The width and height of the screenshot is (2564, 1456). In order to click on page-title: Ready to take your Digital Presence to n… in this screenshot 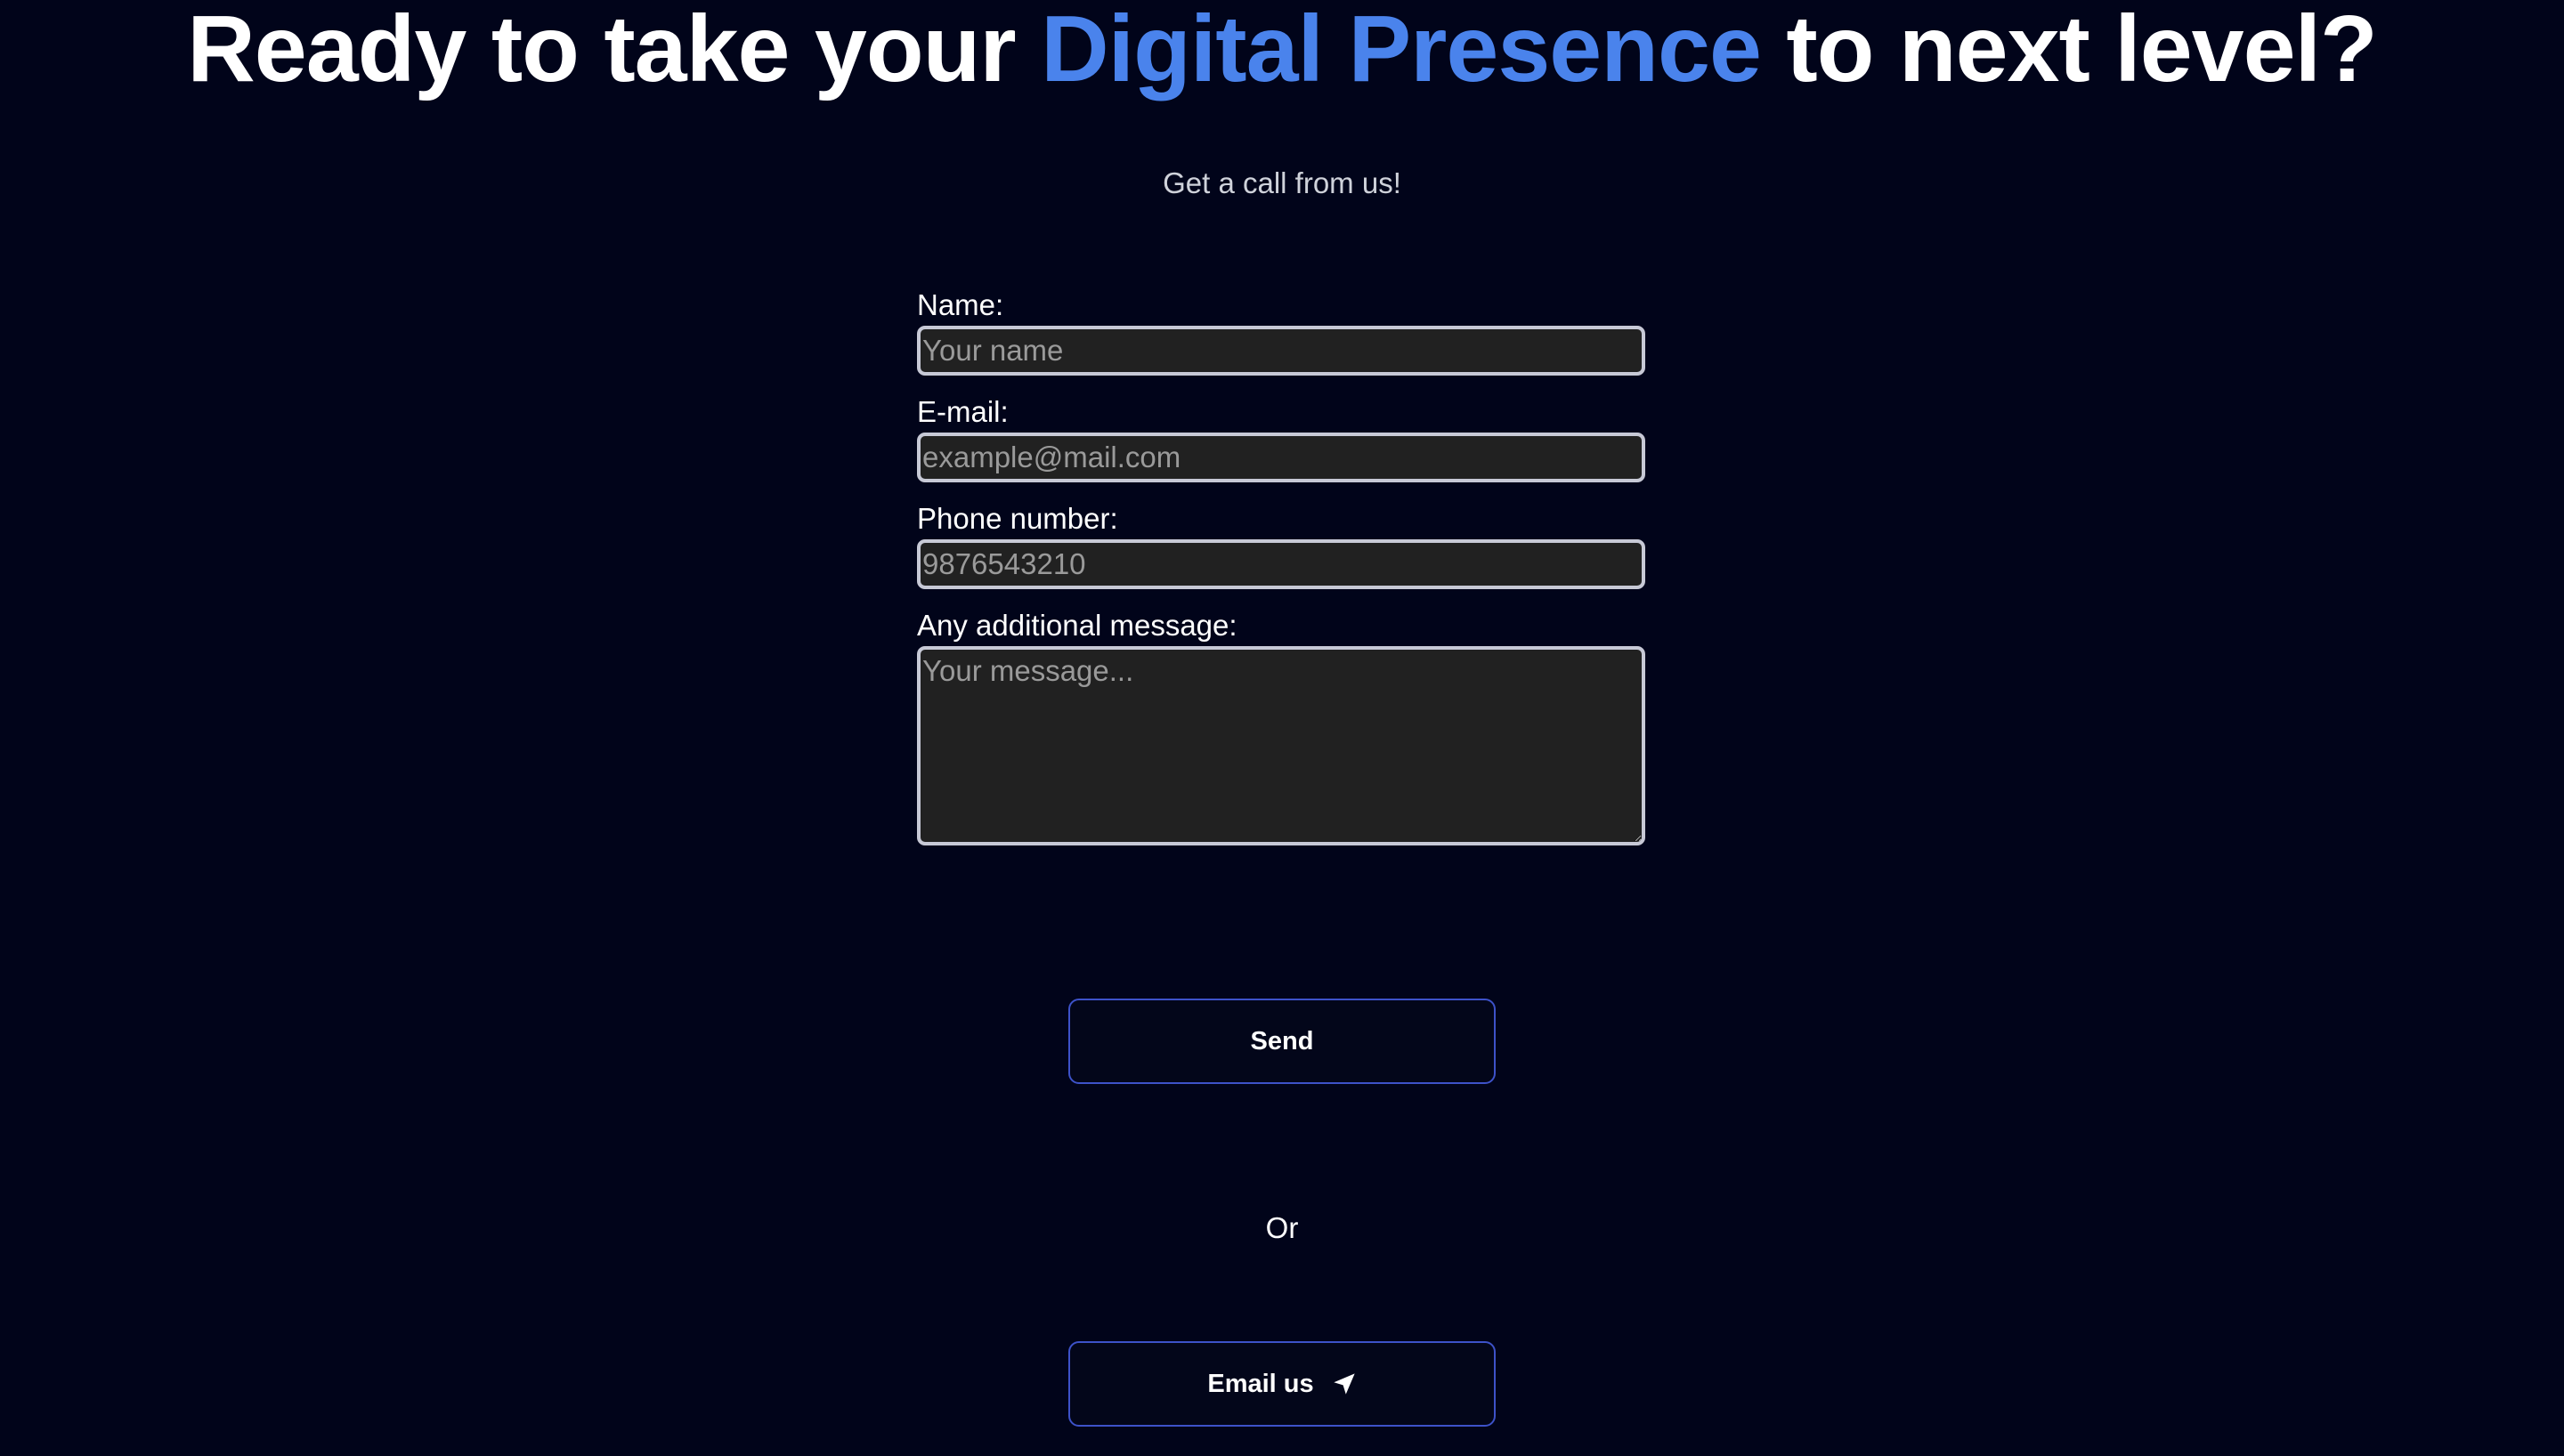, I will do `click(1282, 49)`.